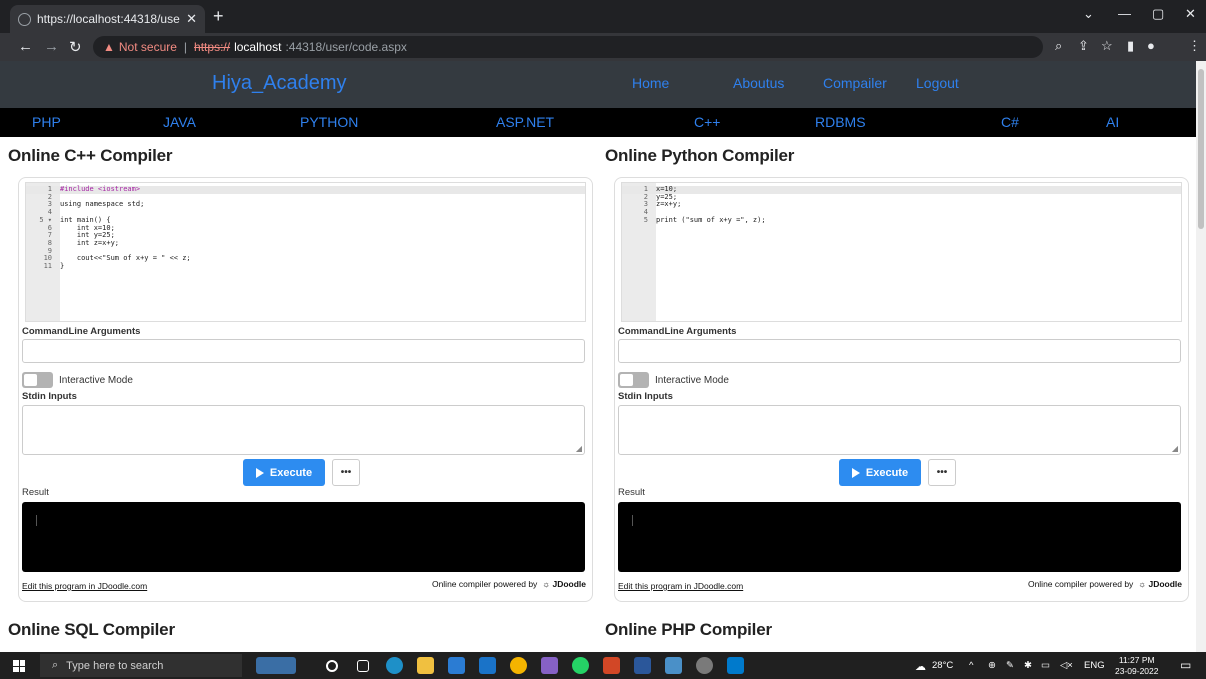  Describe the element at coordinates (525, 122) in the screenshot. I see `lang-aspnet: ASP.NET` at that location.